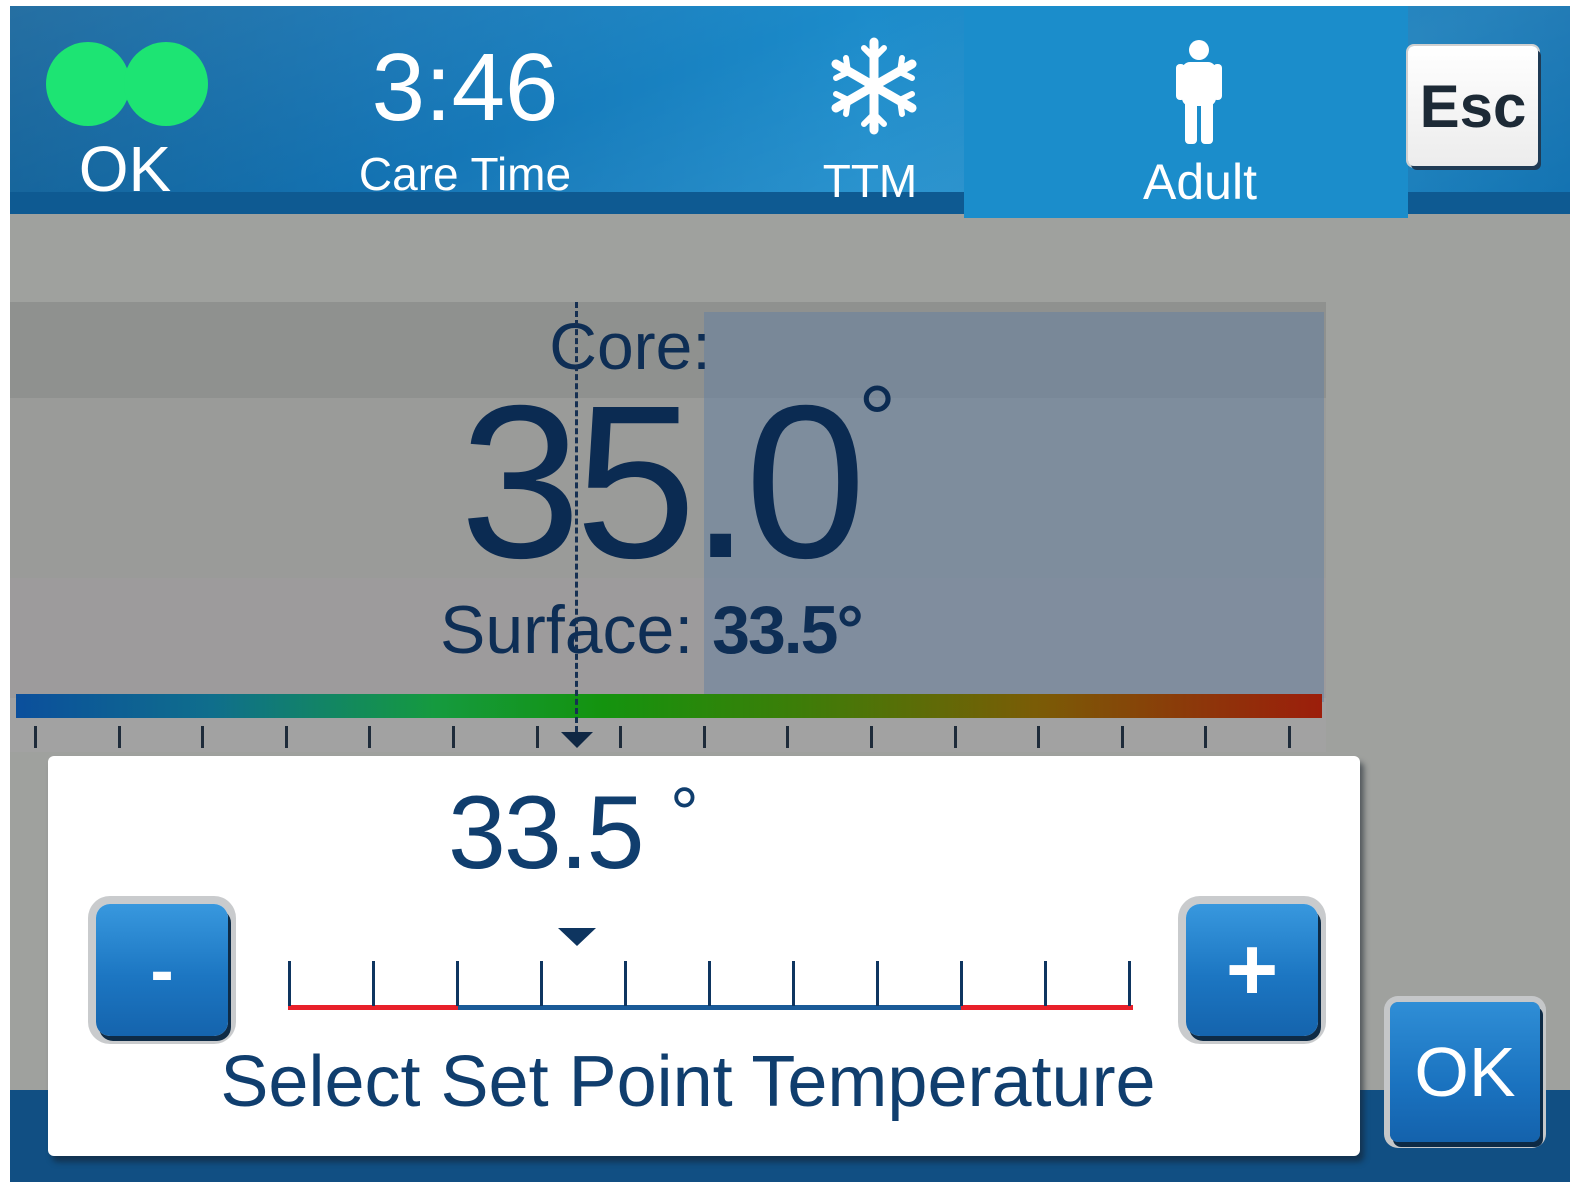  What do you see at coordinates (1200, 182) in the screenshot?
I see `patient-type-label: Adult` at bounding box center [1200, 182].